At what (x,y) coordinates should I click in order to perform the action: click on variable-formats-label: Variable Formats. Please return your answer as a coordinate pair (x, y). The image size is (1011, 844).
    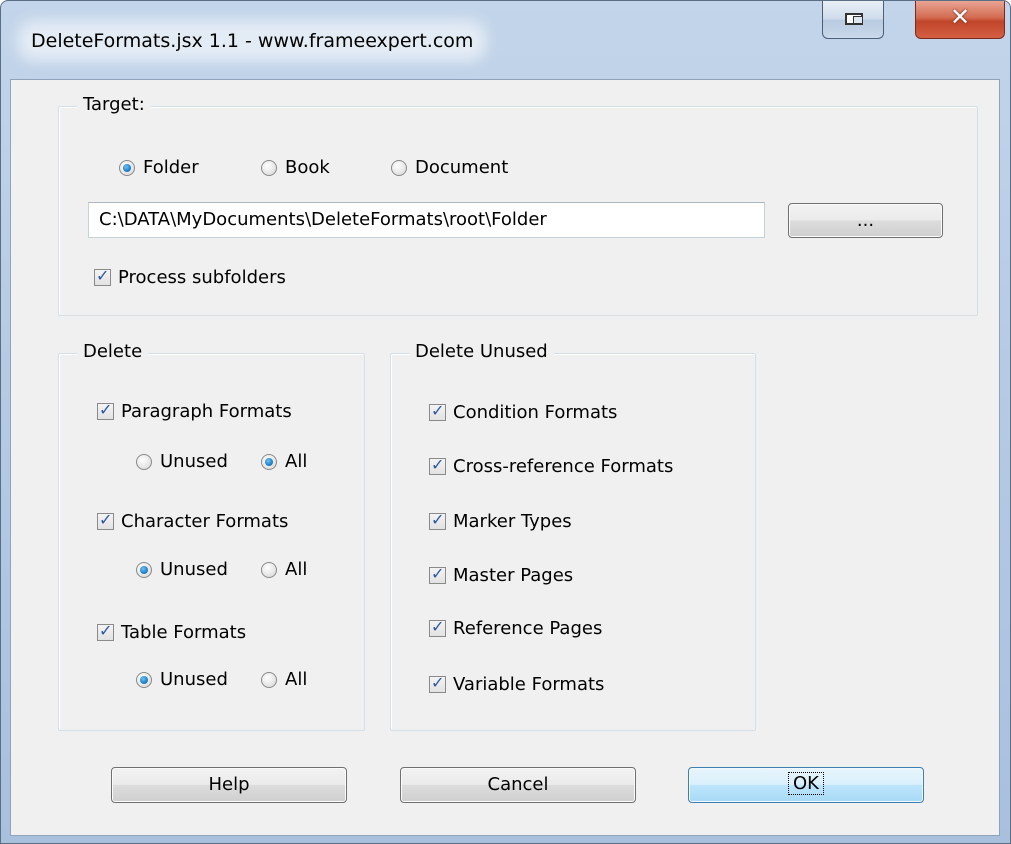
    Looking at the image, I should click on (529, 684).